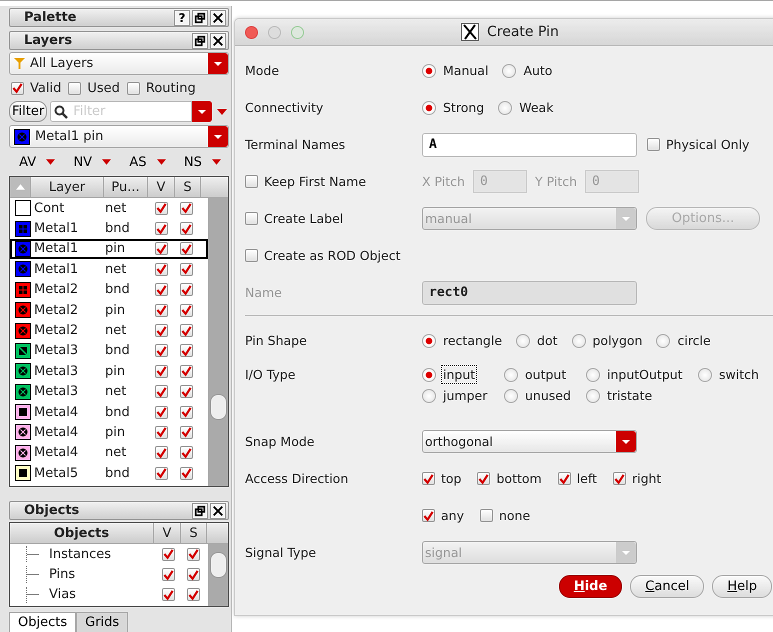  I want to click on dropdown-button, so click(202, 111).